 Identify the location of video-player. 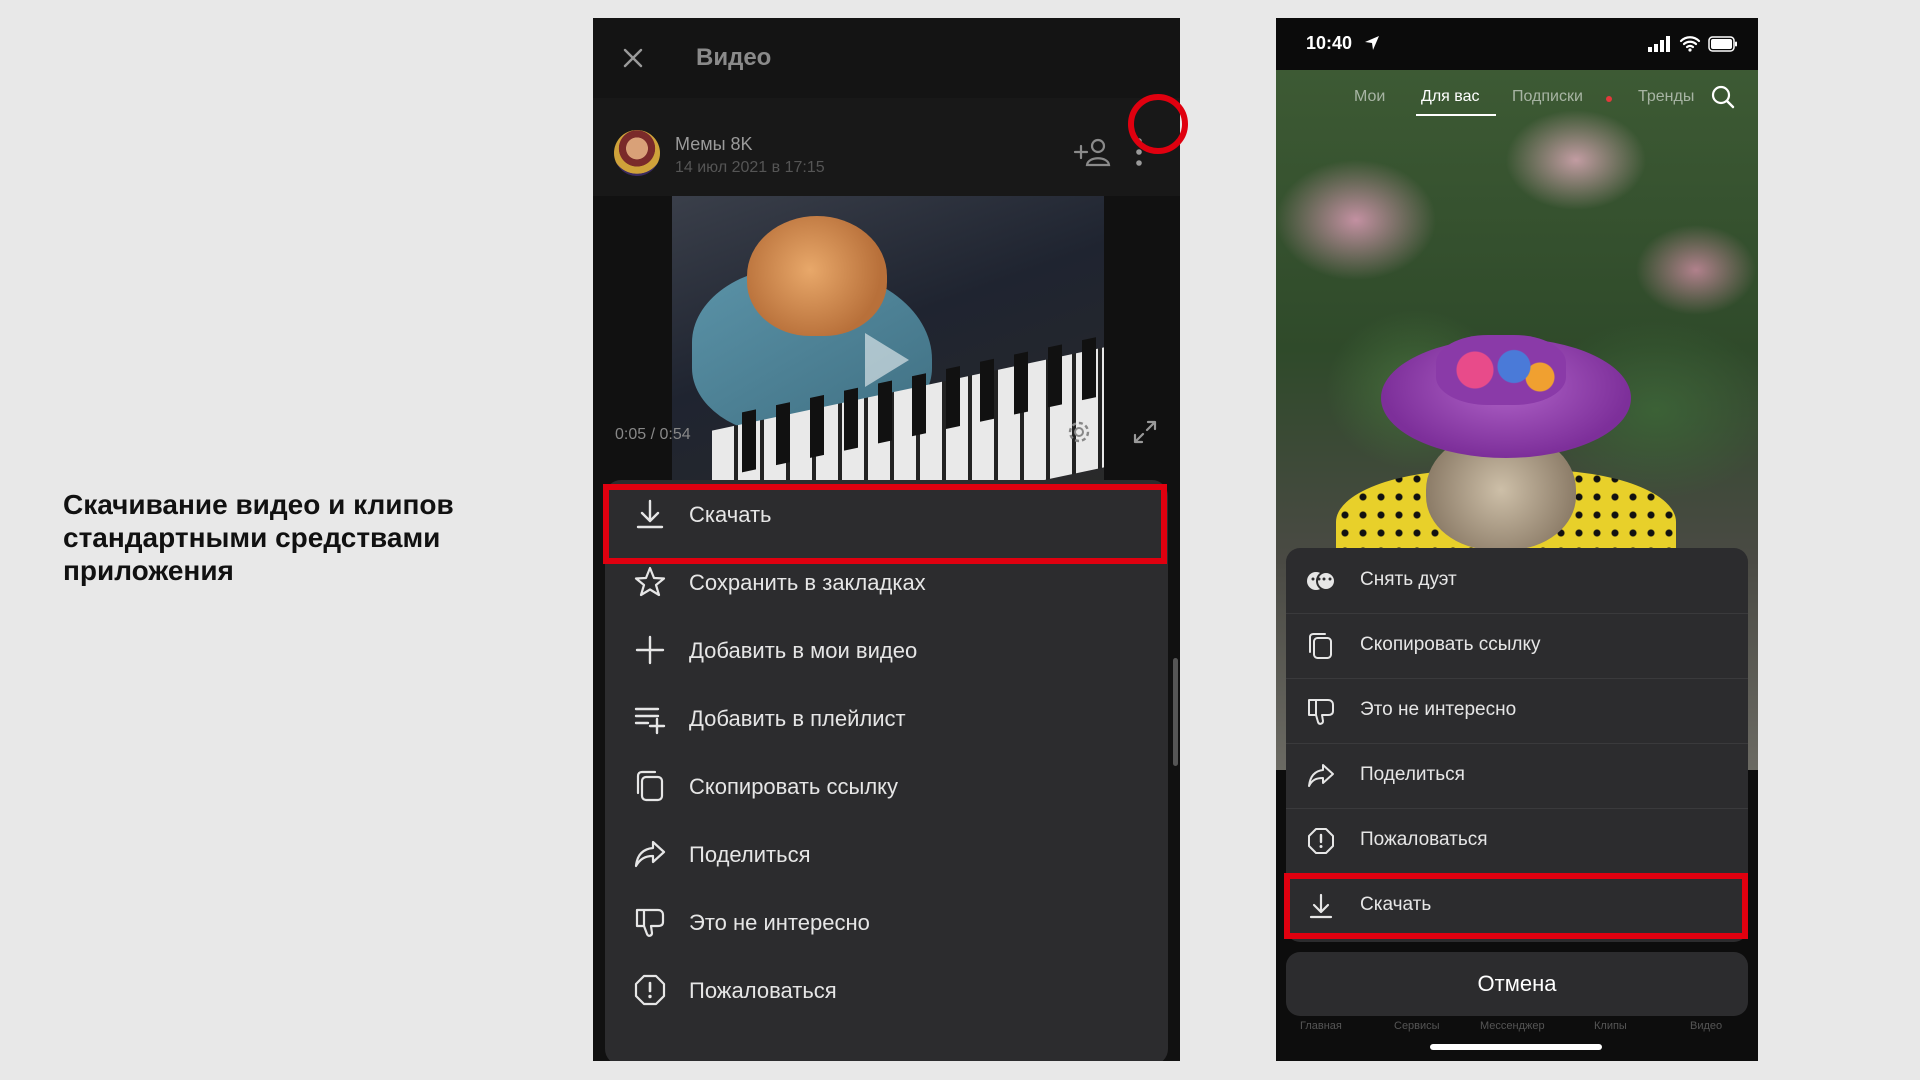
(888, 346).